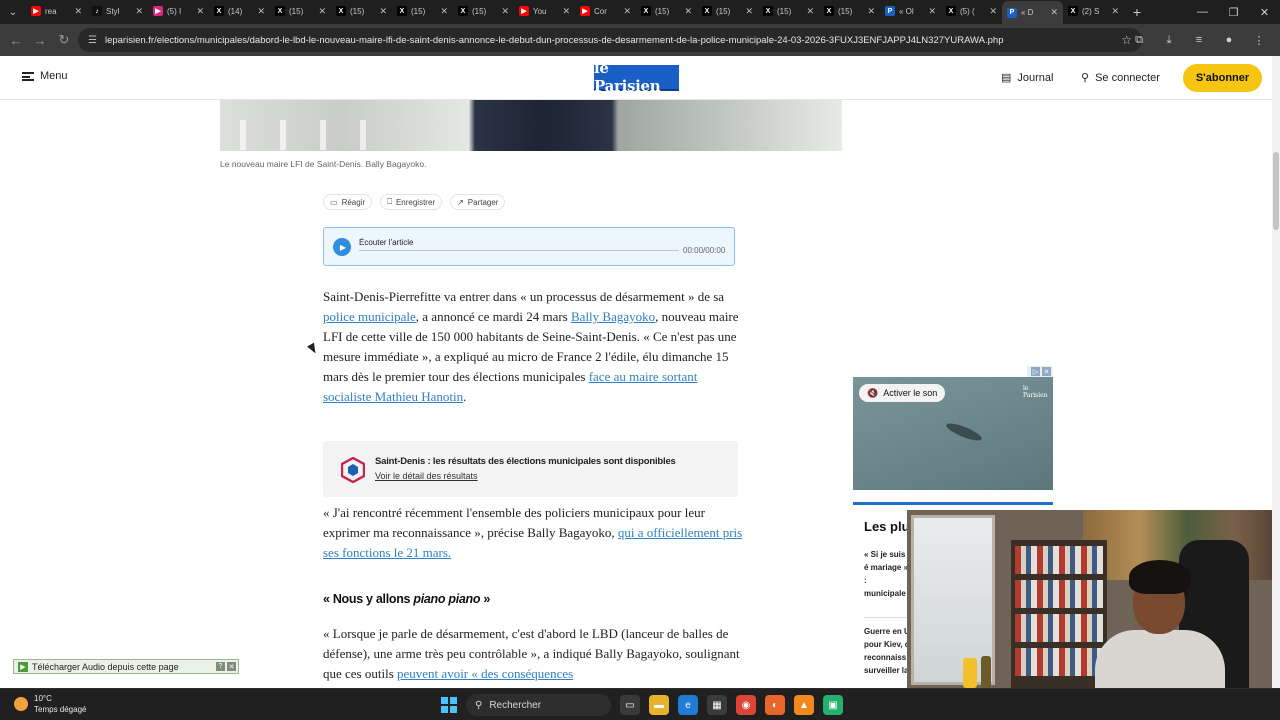  What do you see at coordinates (524, 11) in the screenshot?
I see `youtube-icon: ▶` at bounding box center [524, 11].